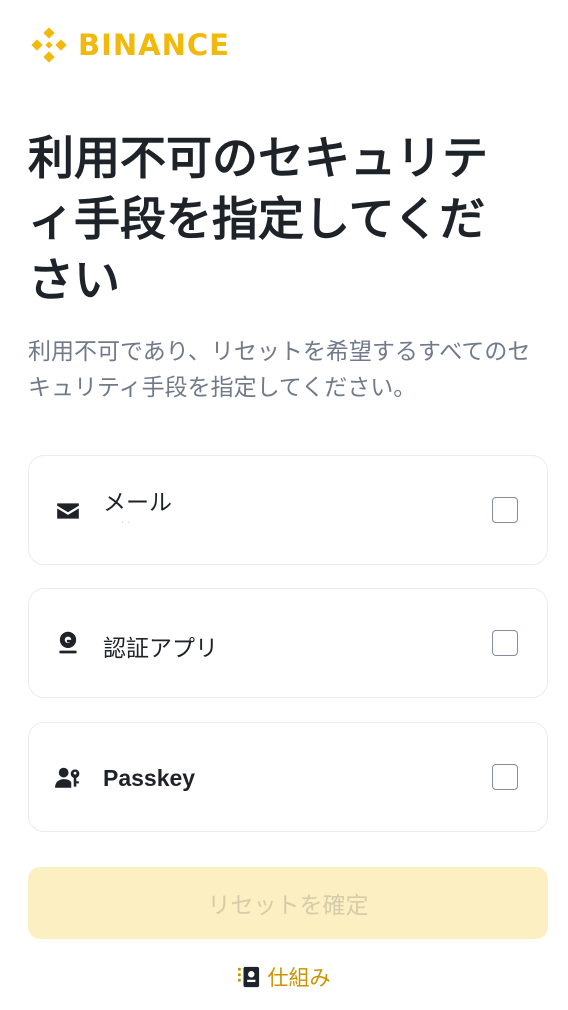 This screenshot has height=1010, width=568. I want to click on page-title: 利用不可のセキュリティ手段を指定してください, so click(258, 219).